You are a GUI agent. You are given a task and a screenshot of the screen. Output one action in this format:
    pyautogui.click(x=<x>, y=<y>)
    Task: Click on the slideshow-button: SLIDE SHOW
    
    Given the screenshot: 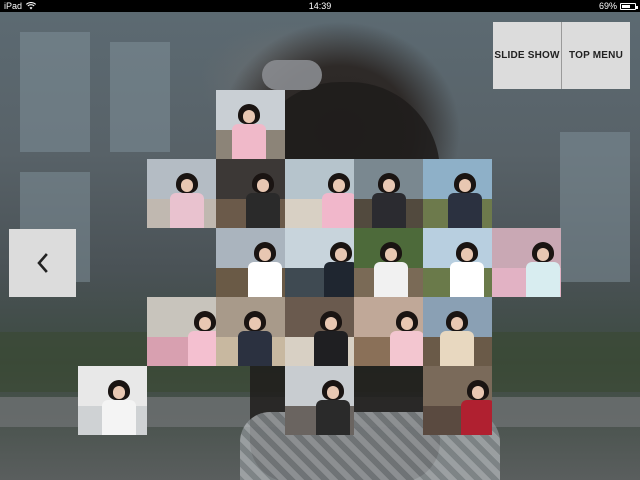 What is the action you would take?
    pyautogui.click(x=527, y=55)
    